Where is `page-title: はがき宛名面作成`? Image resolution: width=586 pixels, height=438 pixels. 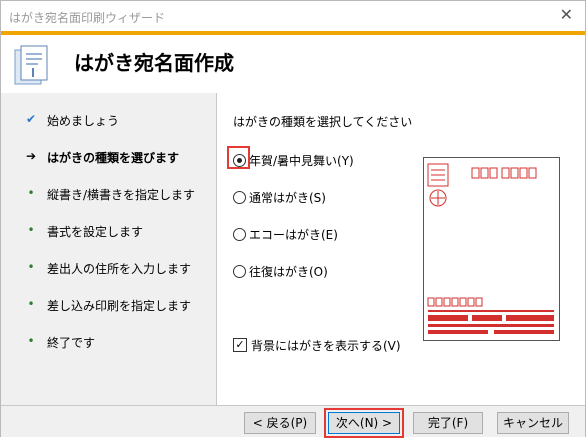
page-title: はがき宛名面作成 is located at coordinates (154, 63).